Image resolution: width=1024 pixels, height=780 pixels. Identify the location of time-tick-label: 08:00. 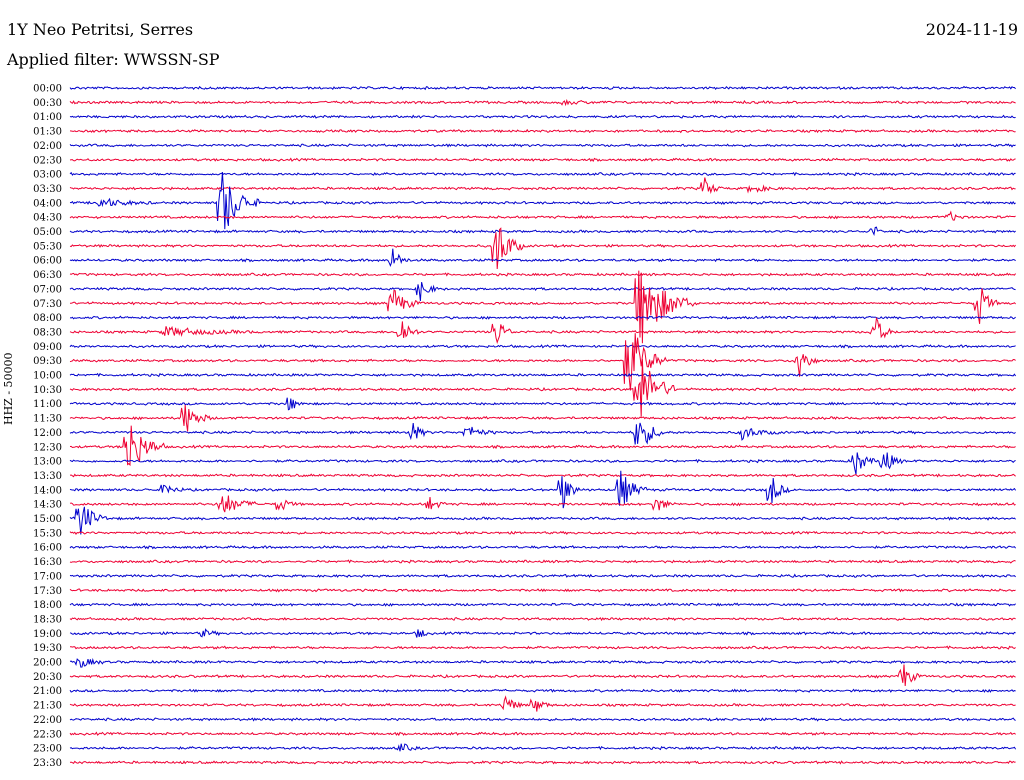
(47, 318).